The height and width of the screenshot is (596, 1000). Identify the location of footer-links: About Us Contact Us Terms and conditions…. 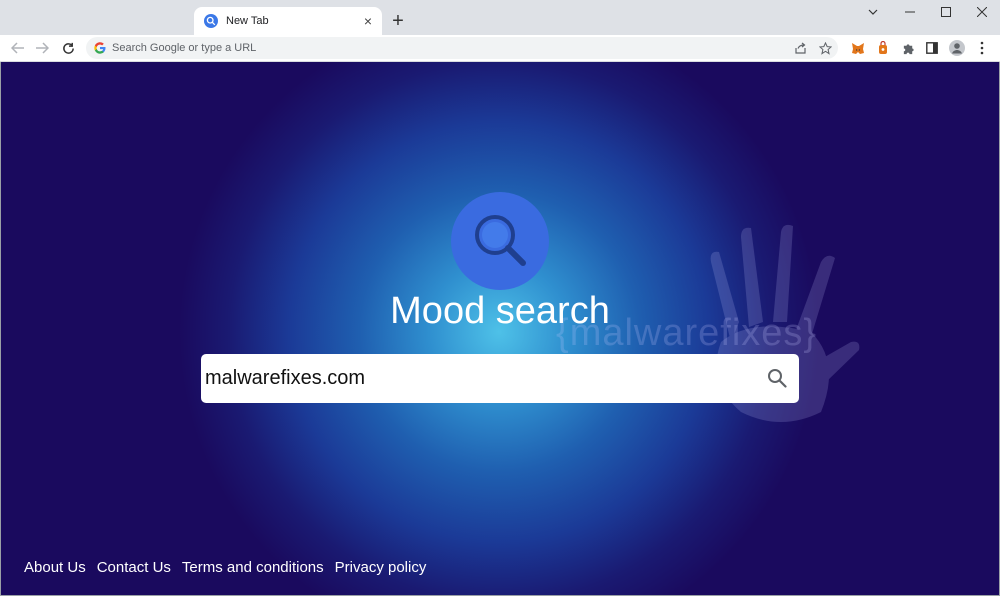
(225, 567).